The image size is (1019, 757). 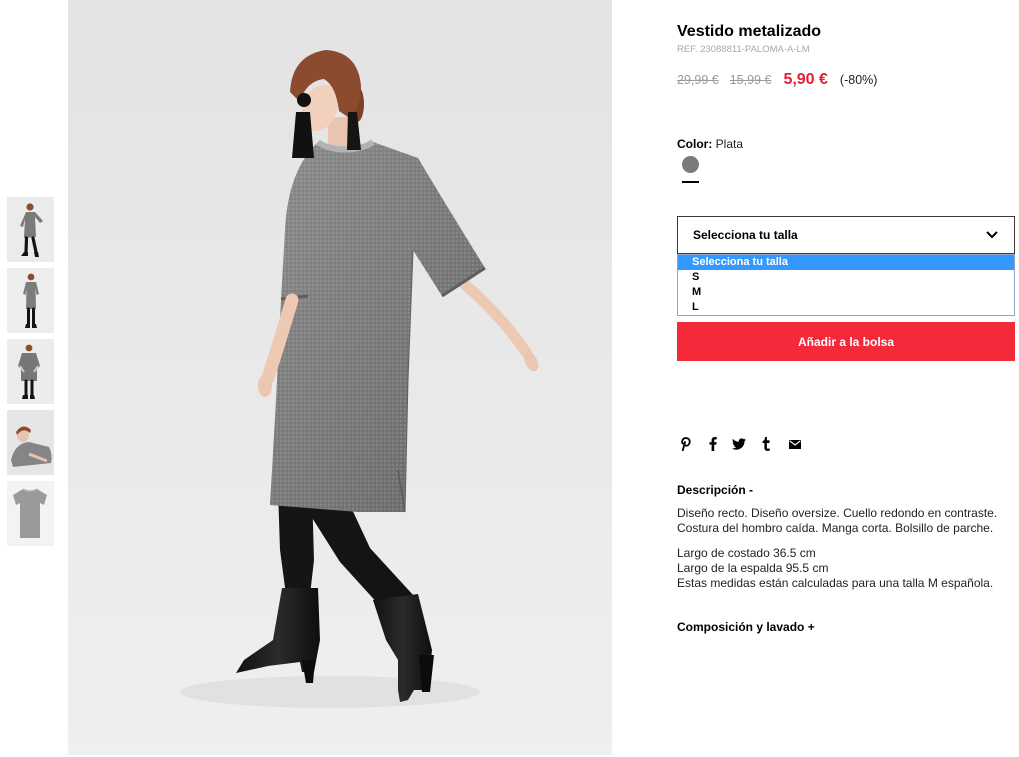 I want to click on size-option: Selecciona tu talla, so click(x=846, y=262).